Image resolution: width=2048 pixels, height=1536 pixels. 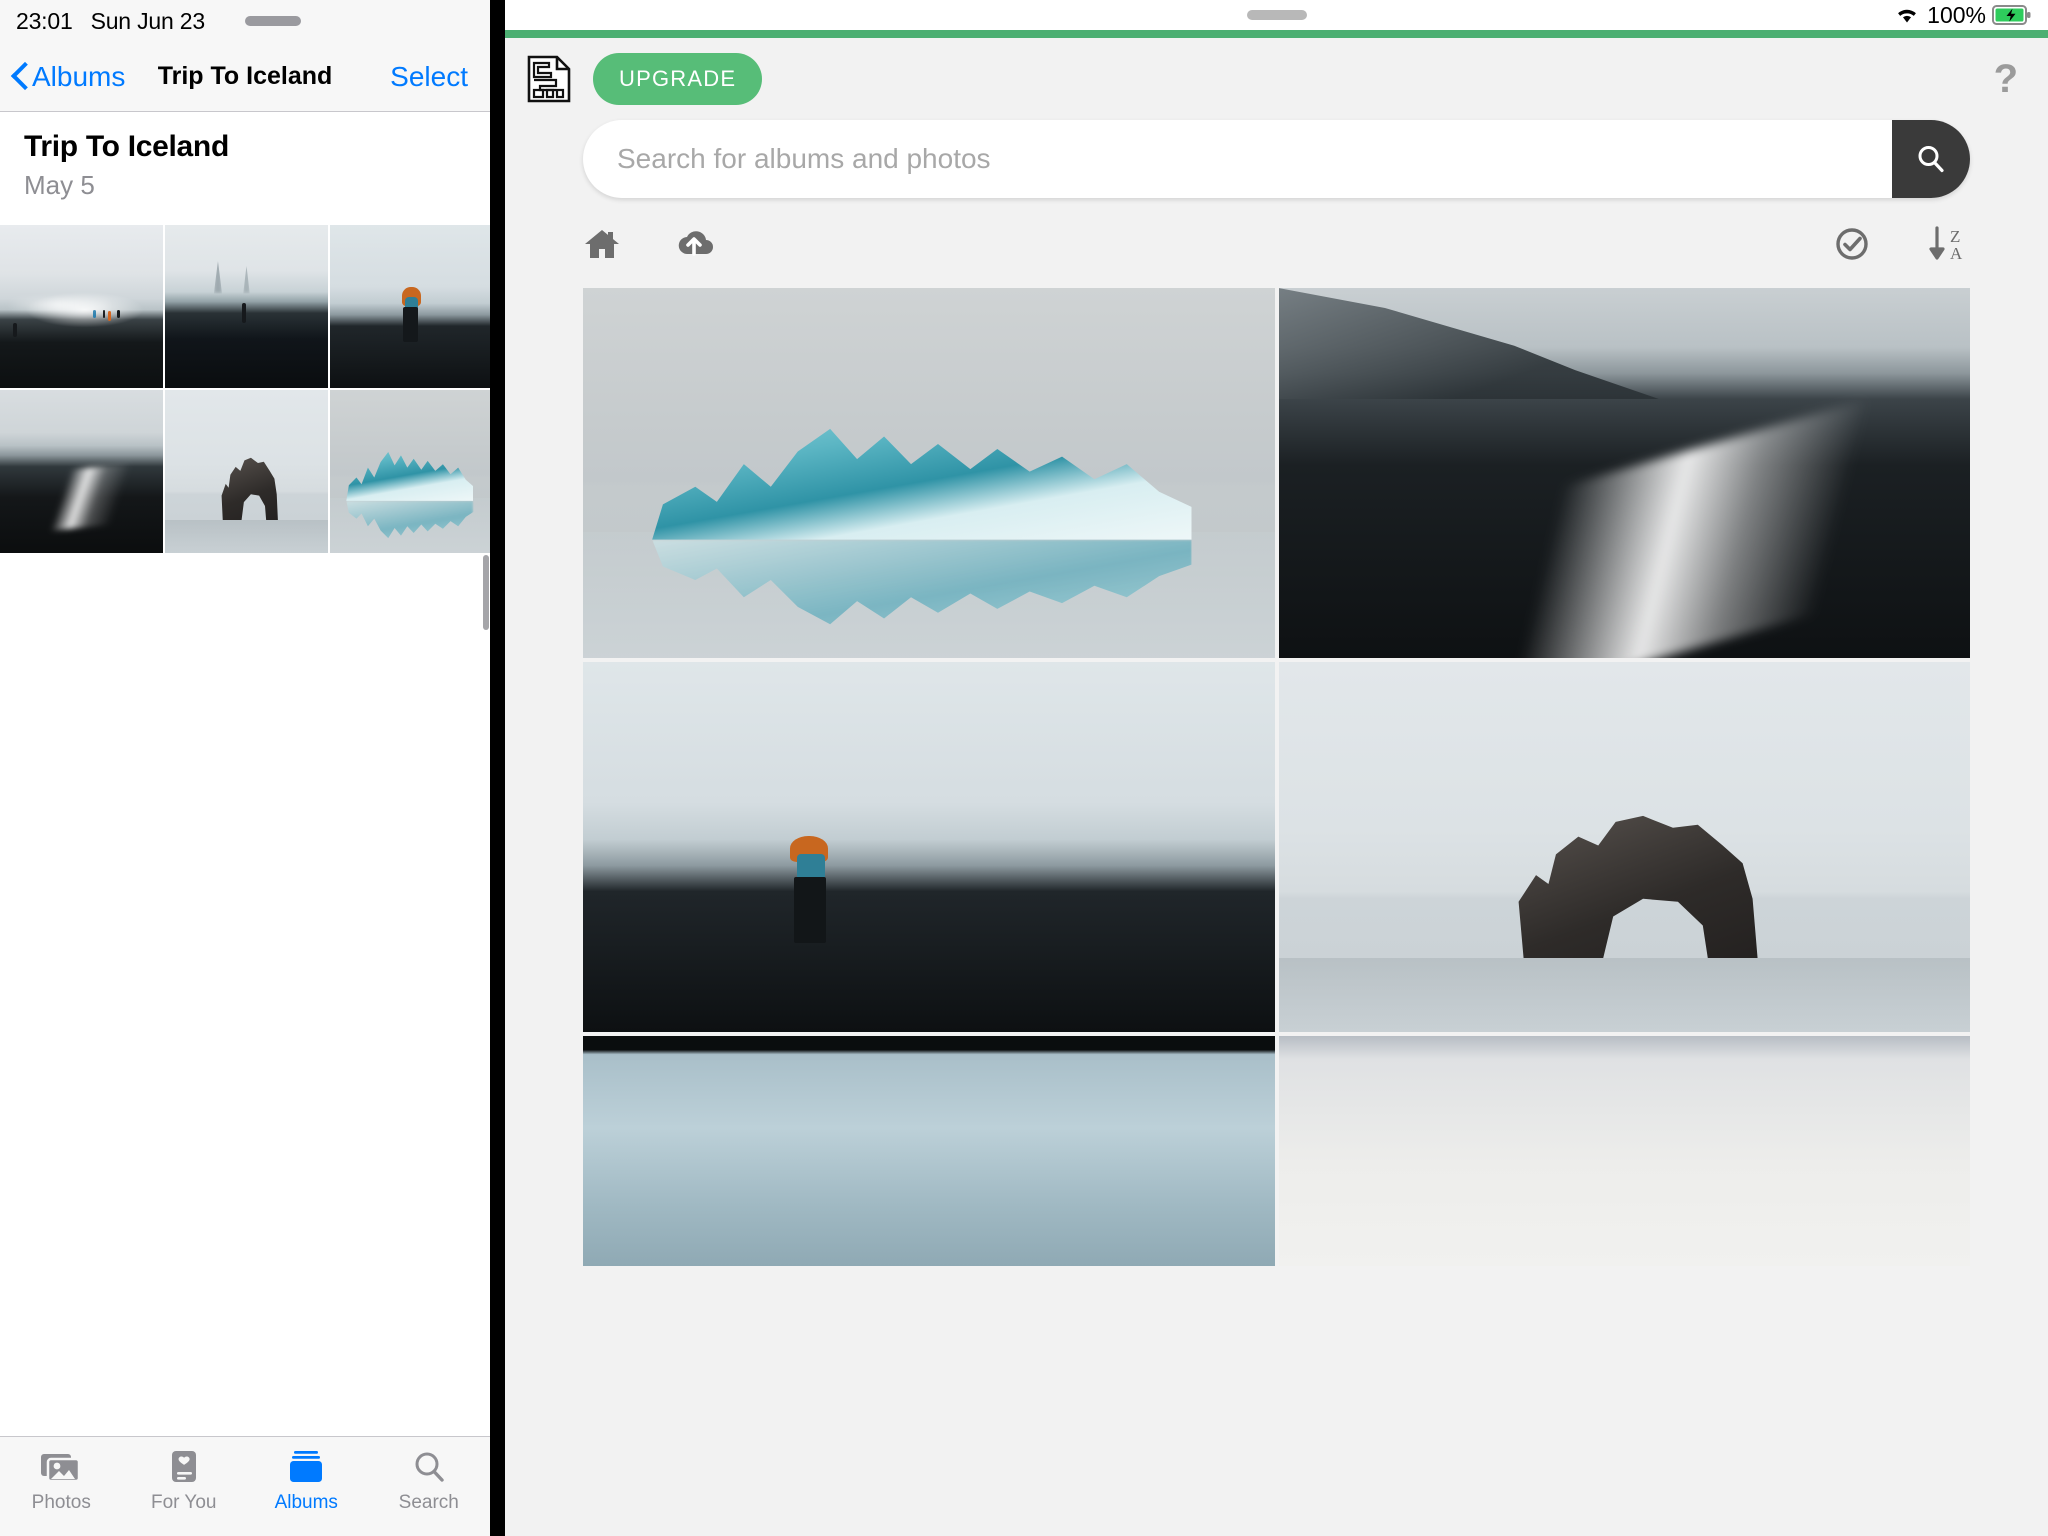 I want to click on tab-photos: Photos, so click(x=61, y=1481).